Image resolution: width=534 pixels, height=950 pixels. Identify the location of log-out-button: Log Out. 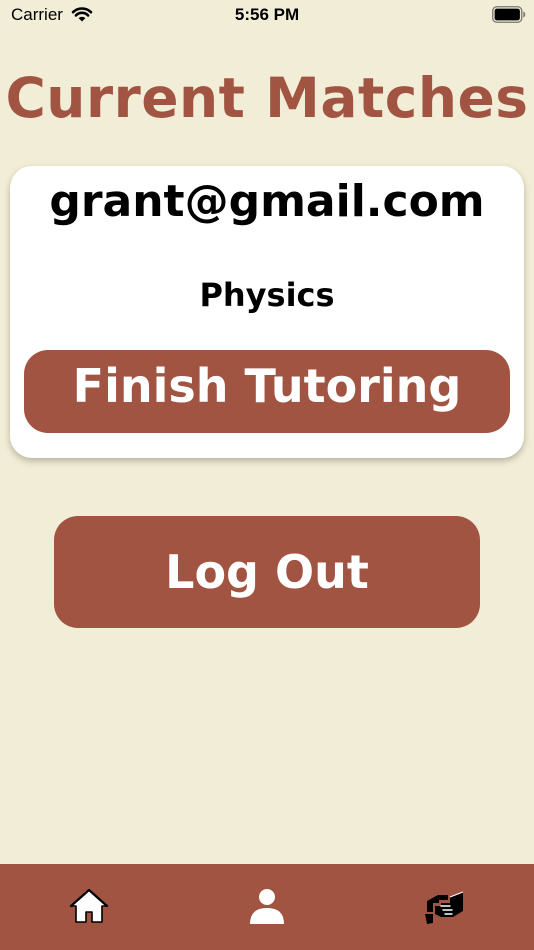
(267, 572).